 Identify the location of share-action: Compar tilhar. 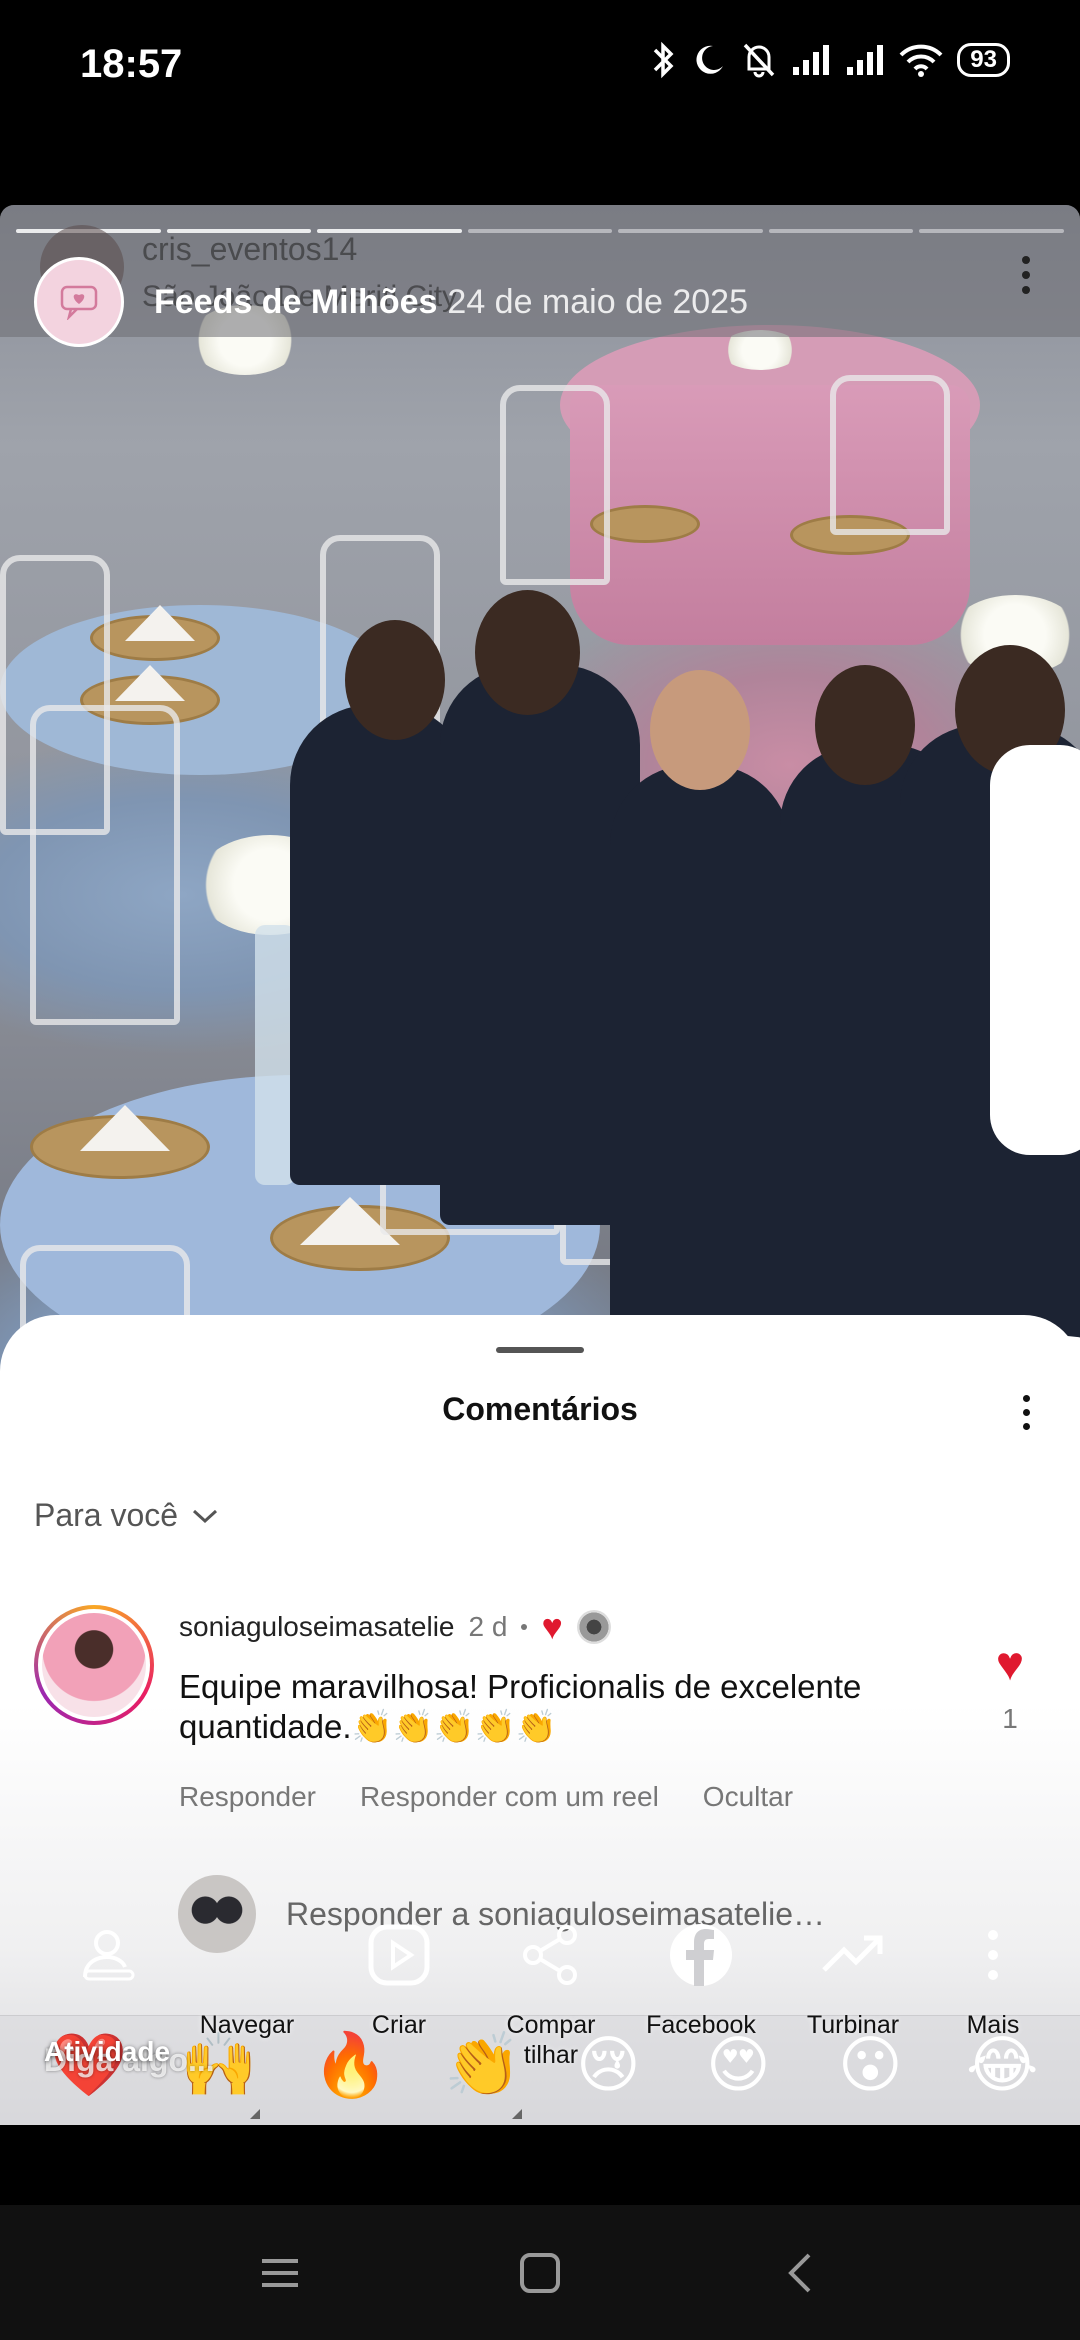
(551, 1985).